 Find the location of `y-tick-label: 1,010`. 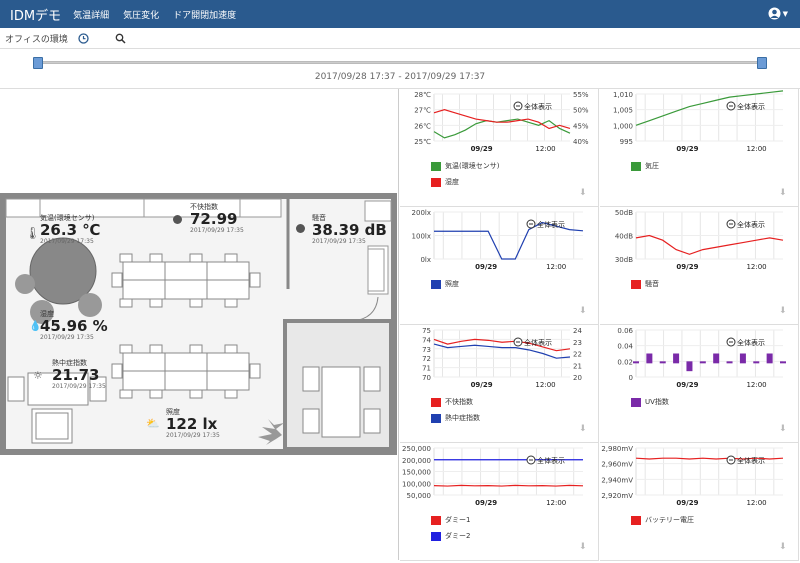

y-tick-label: 1,010 is located at coordinates (623, 95).